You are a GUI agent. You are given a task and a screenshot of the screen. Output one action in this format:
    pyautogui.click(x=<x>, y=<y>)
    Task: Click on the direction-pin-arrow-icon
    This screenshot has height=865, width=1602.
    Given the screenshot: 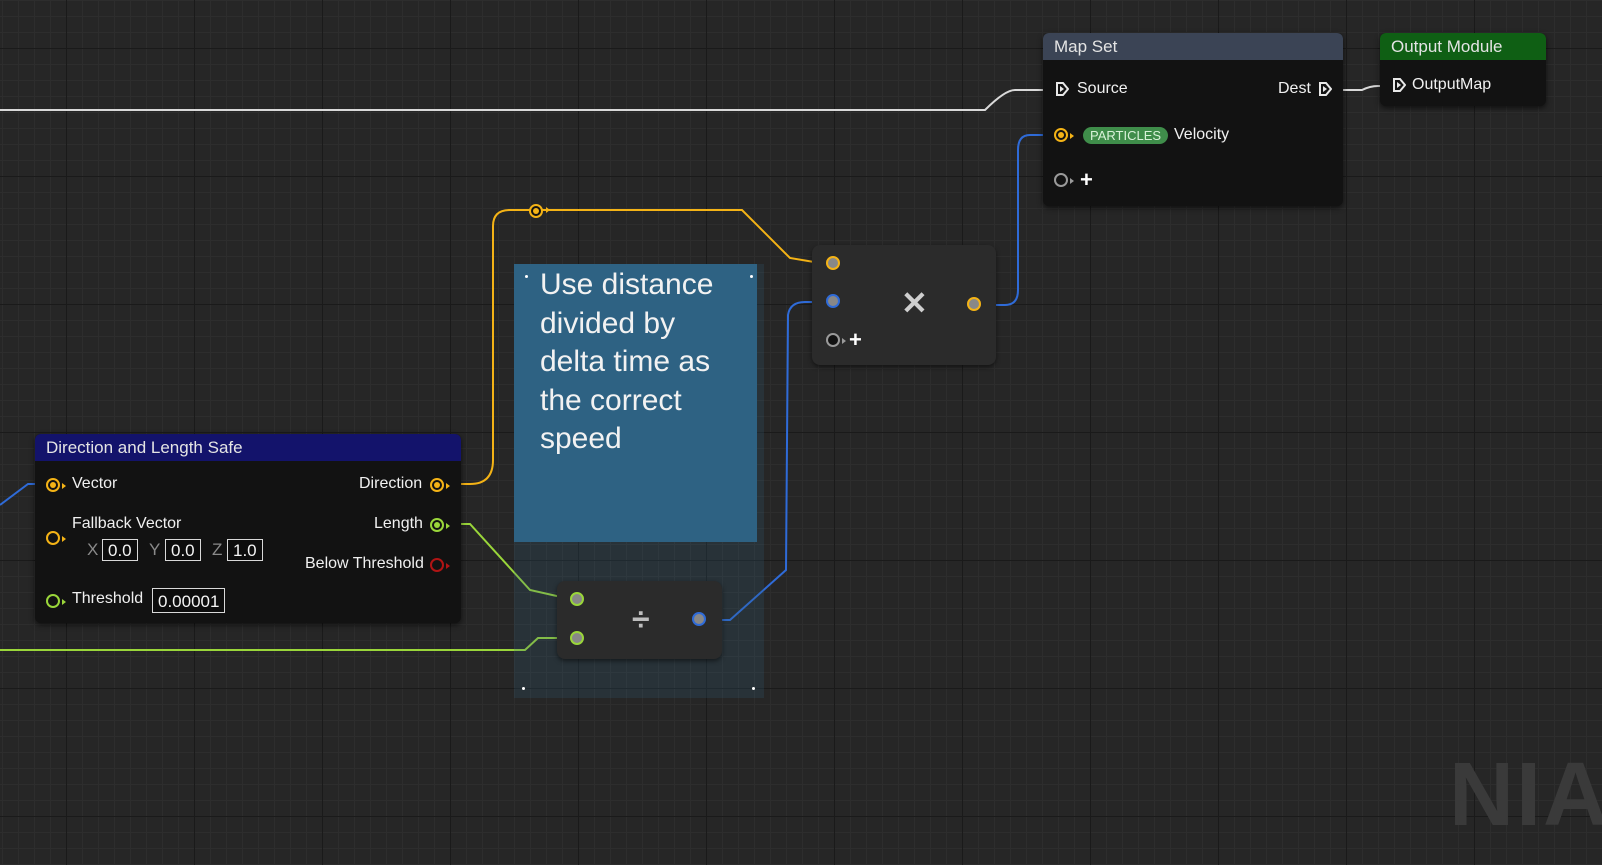 What is the action you would take?
    pyautogui.click(x=448, y=486)
    